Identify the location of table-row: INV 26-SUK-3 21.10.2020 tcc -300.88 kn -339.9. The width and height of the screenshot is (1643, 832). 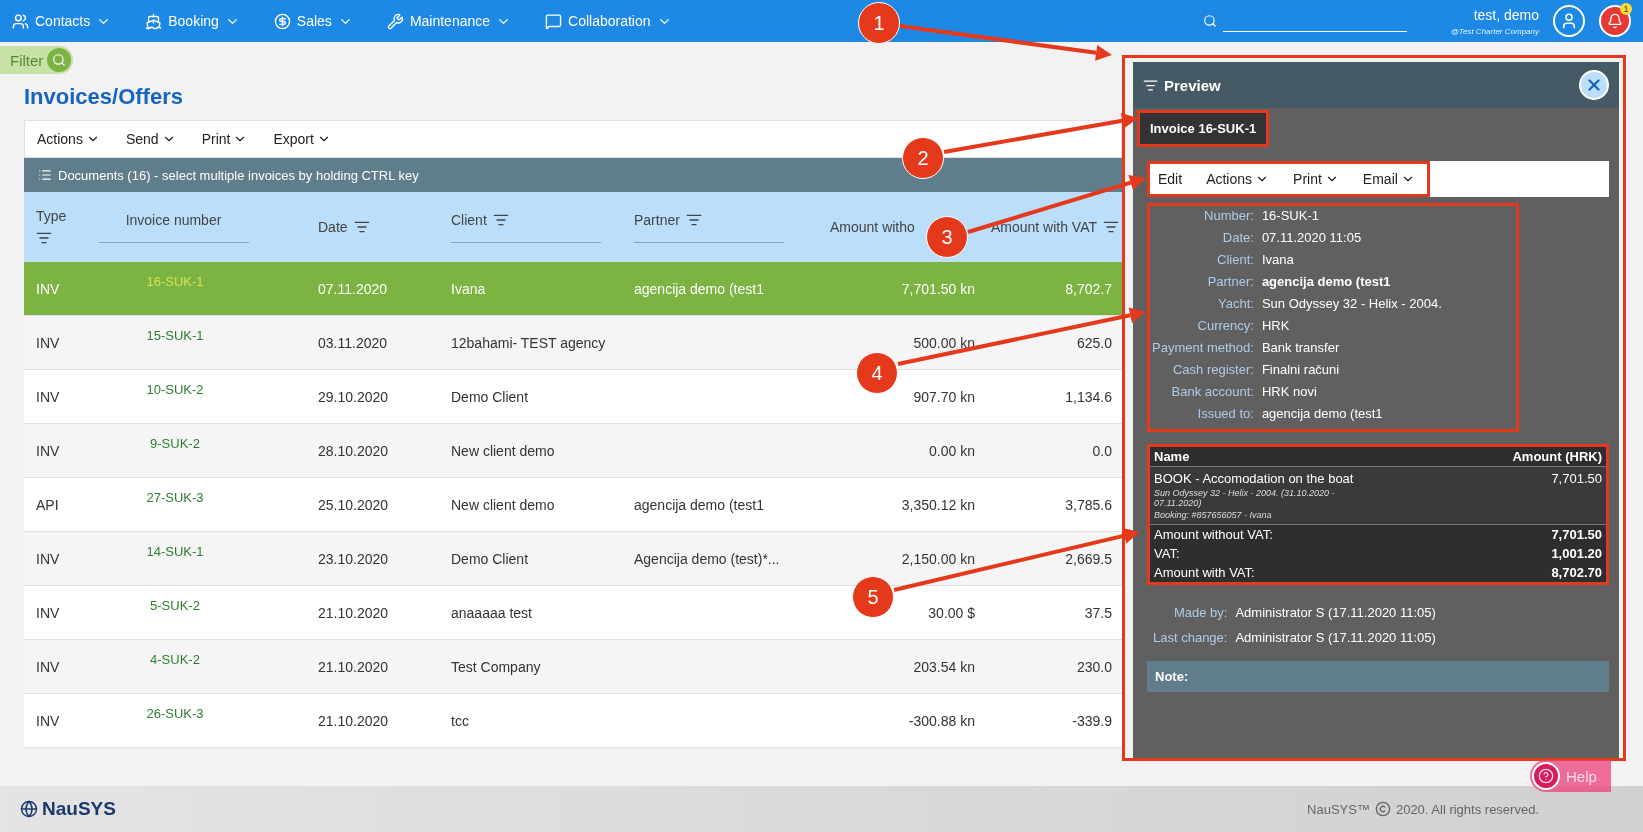
(573, 721).